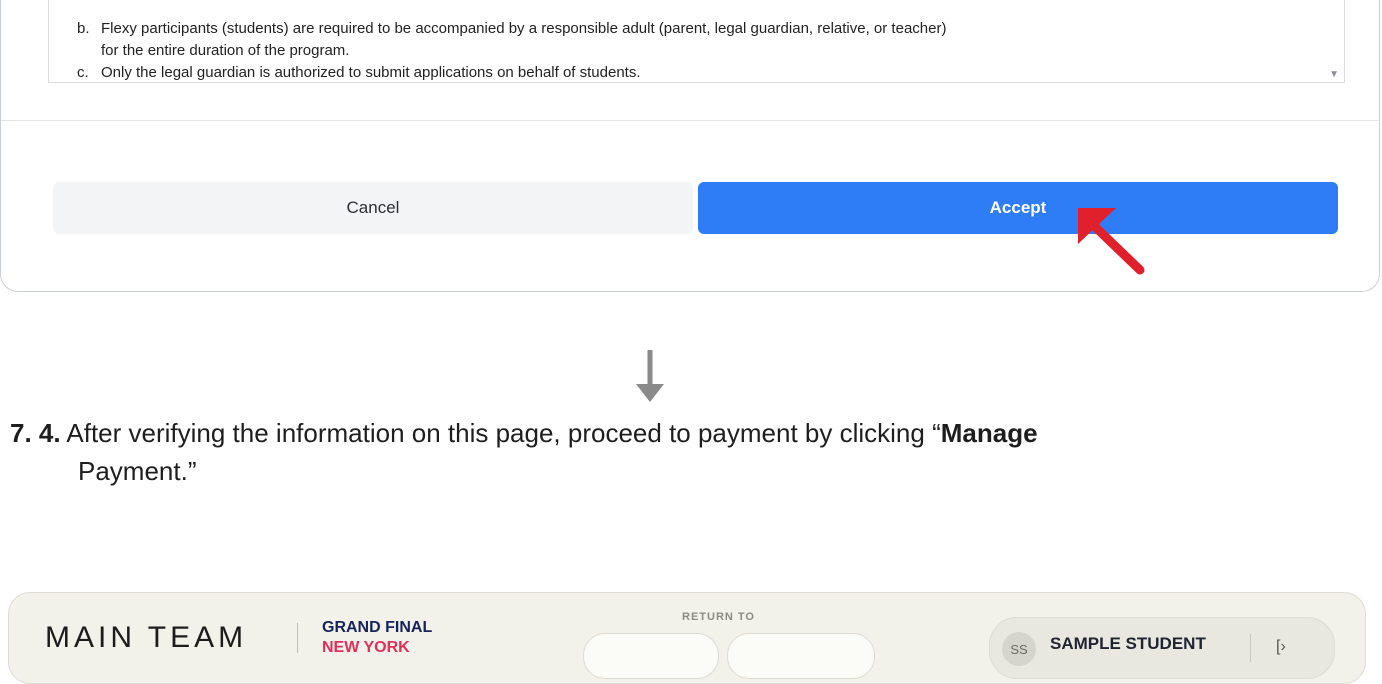  What do you see at coordinates (373, 208) in the screenshot?
I see `cancel-button: Cancel` at bounding box center [373, 208].